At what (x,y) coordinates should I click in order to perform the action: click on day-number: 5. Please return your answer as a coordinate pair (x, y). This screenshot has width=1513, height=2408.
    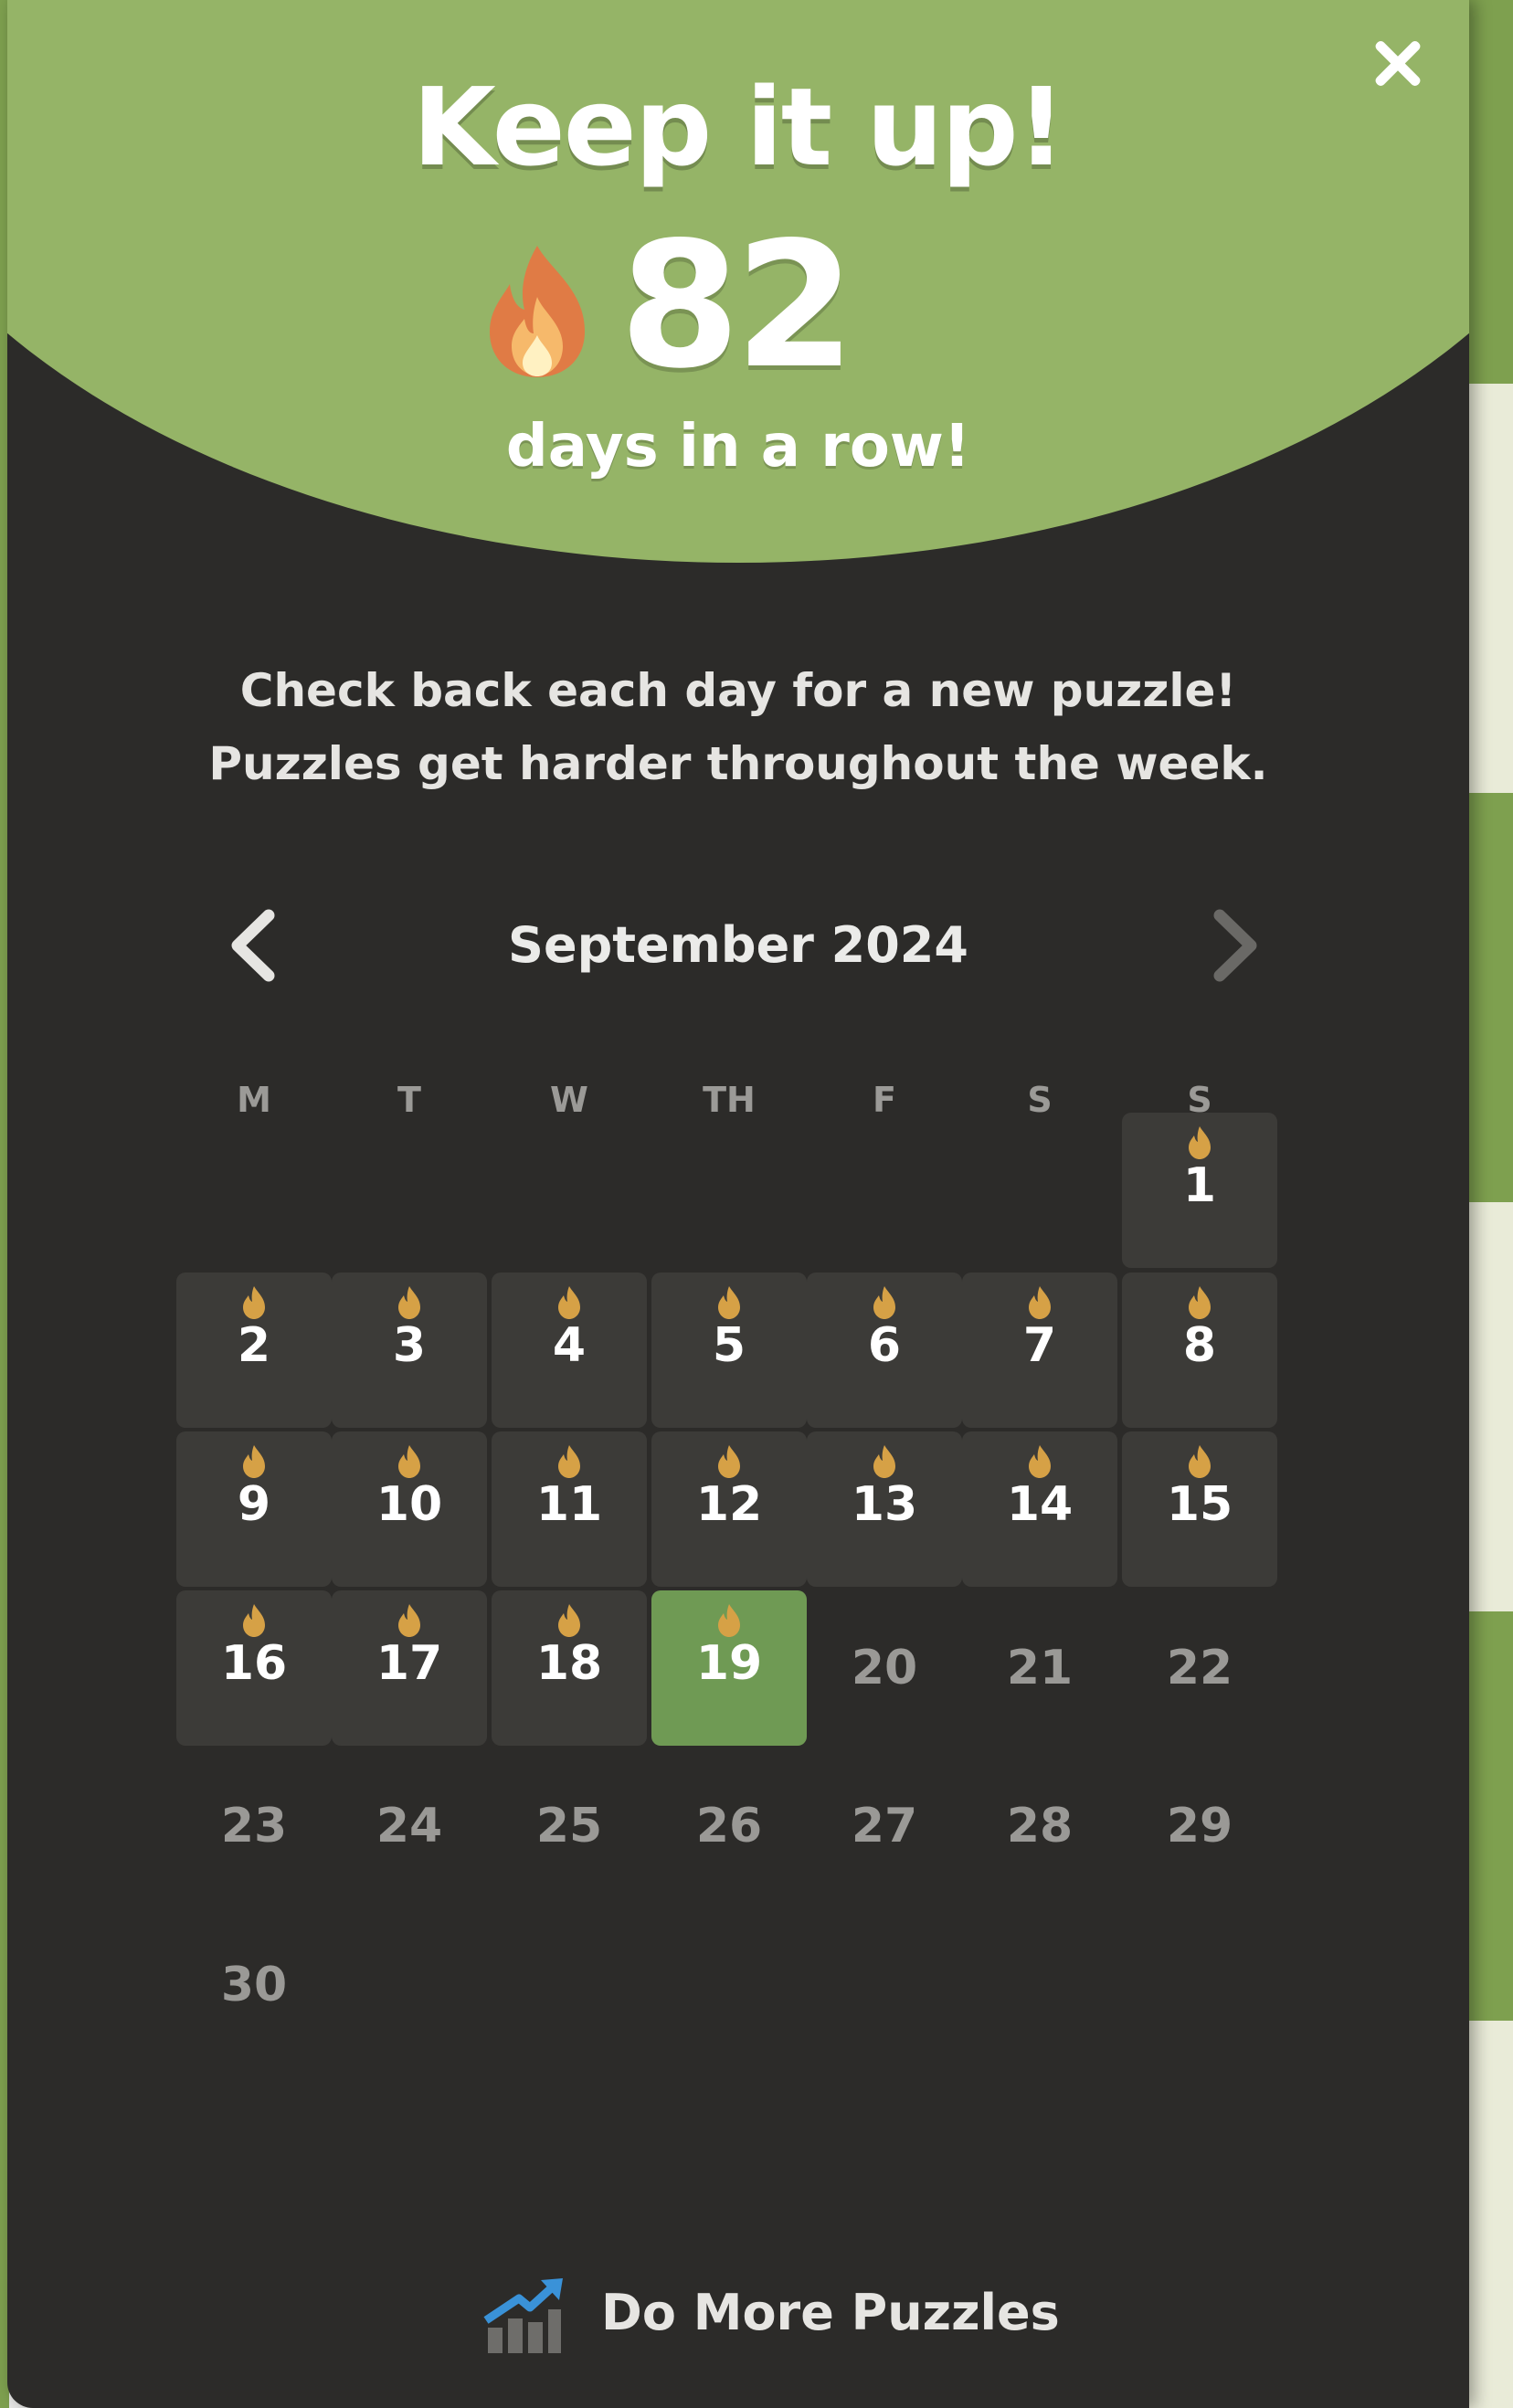
    Looking at the image, I should click on (729, 1345).